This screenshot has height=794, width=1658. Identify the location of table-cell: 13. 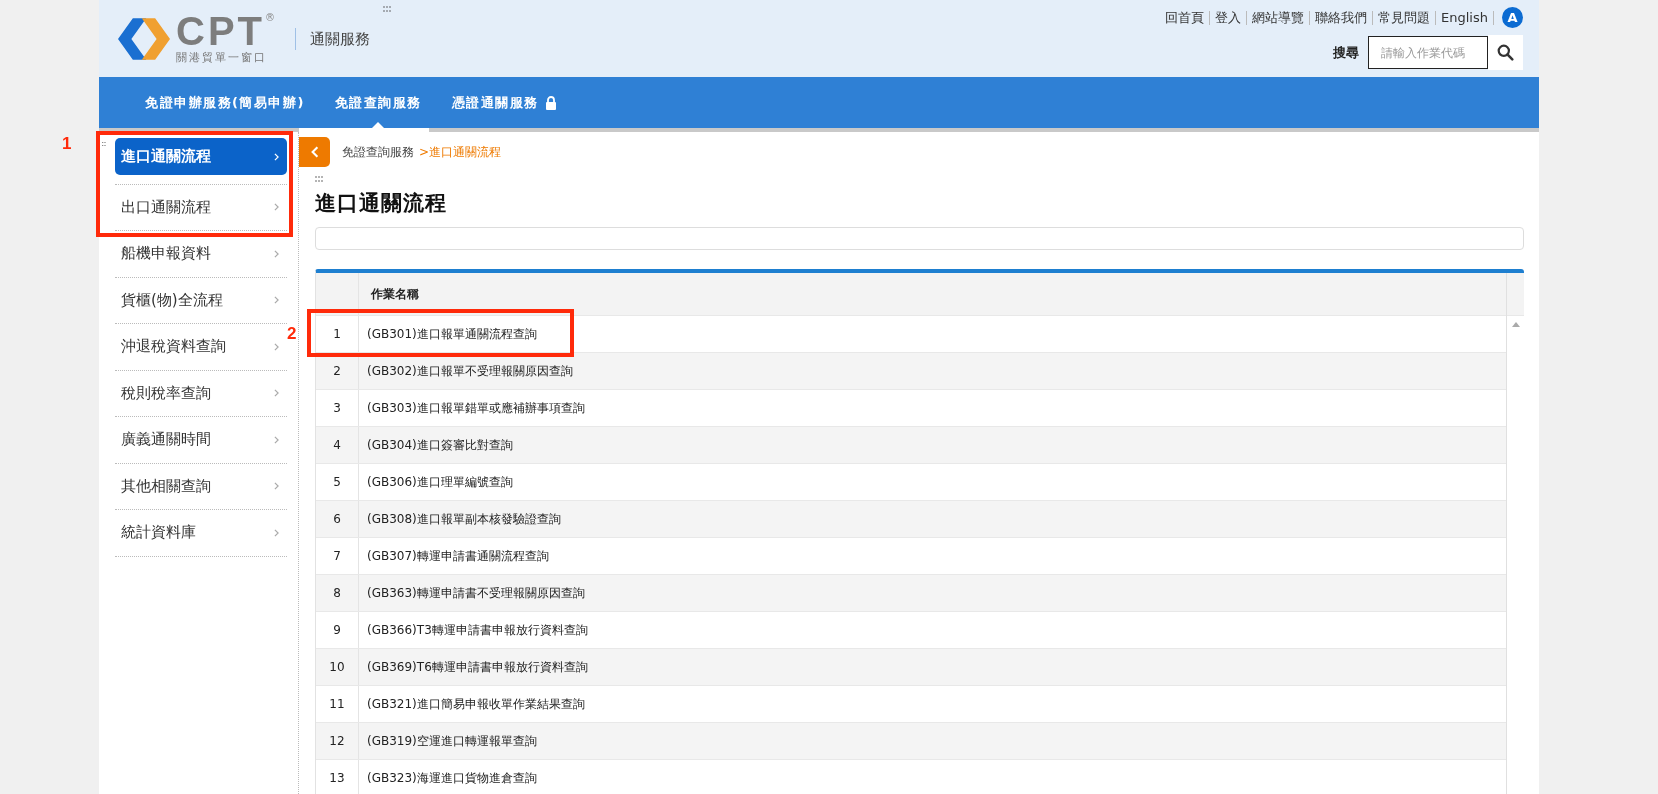
(337, 777).